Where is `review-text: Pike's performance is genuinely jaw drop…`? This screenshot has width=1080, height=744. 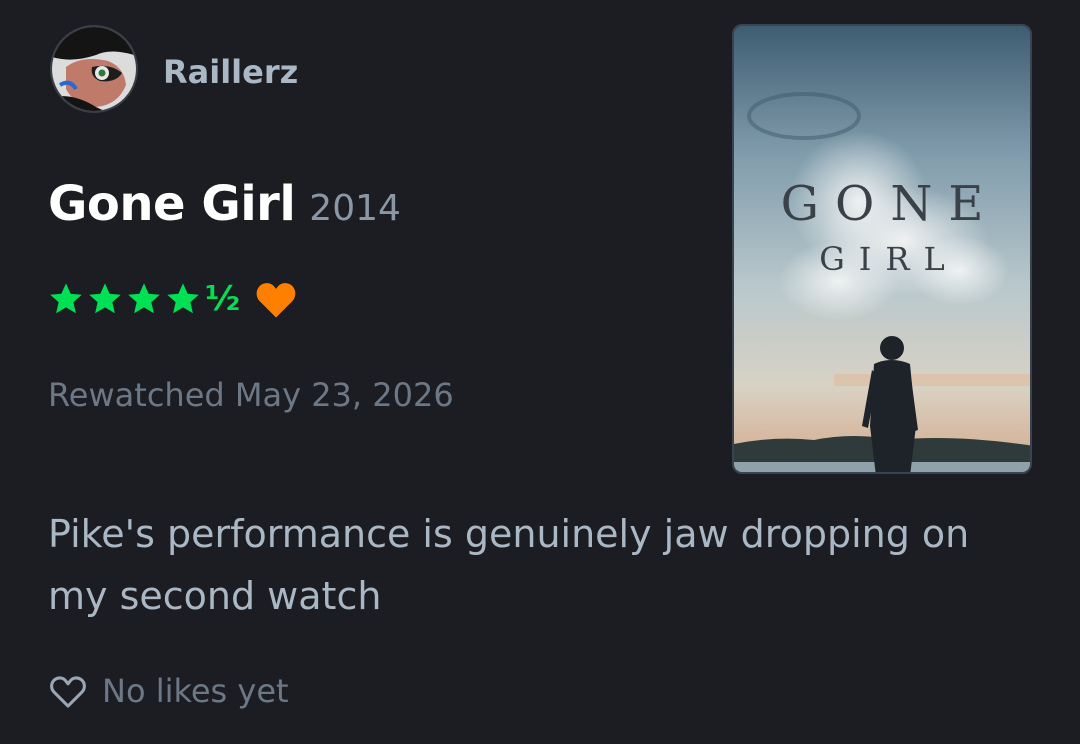
review-text: Pike's performance is genuinely jaw drop… is located at coordinates (509, 565).